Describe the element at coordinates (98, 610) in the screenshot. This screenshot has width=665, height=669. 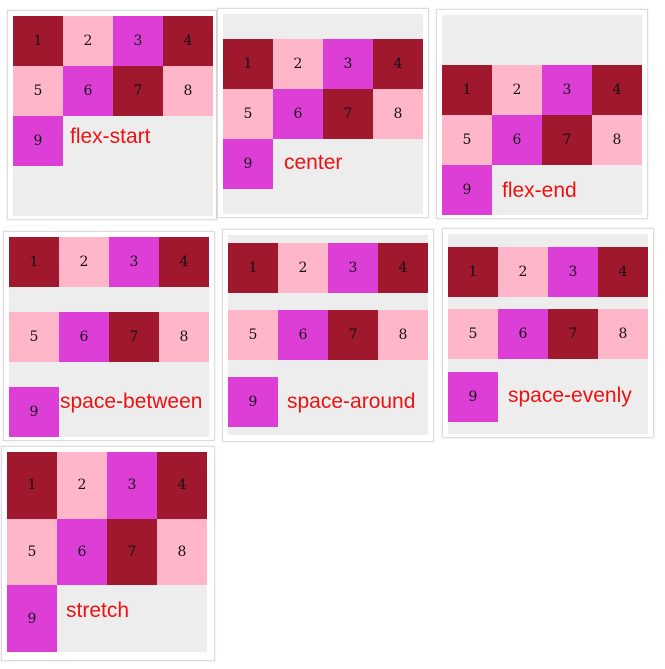
I see `panel-label: stretch` at that location.